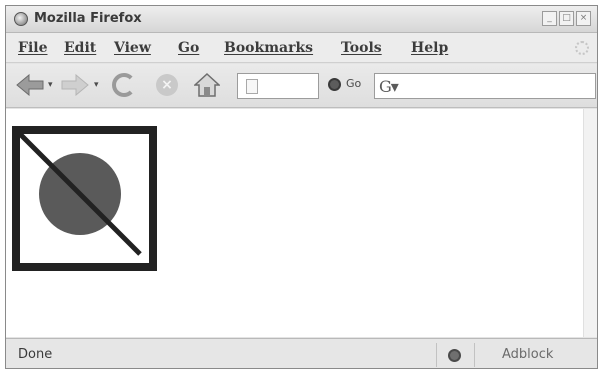  What do you see at coordinates (582, 48) in the screenshot?
I see `throbber-icon` at bounding box center [582, 48].